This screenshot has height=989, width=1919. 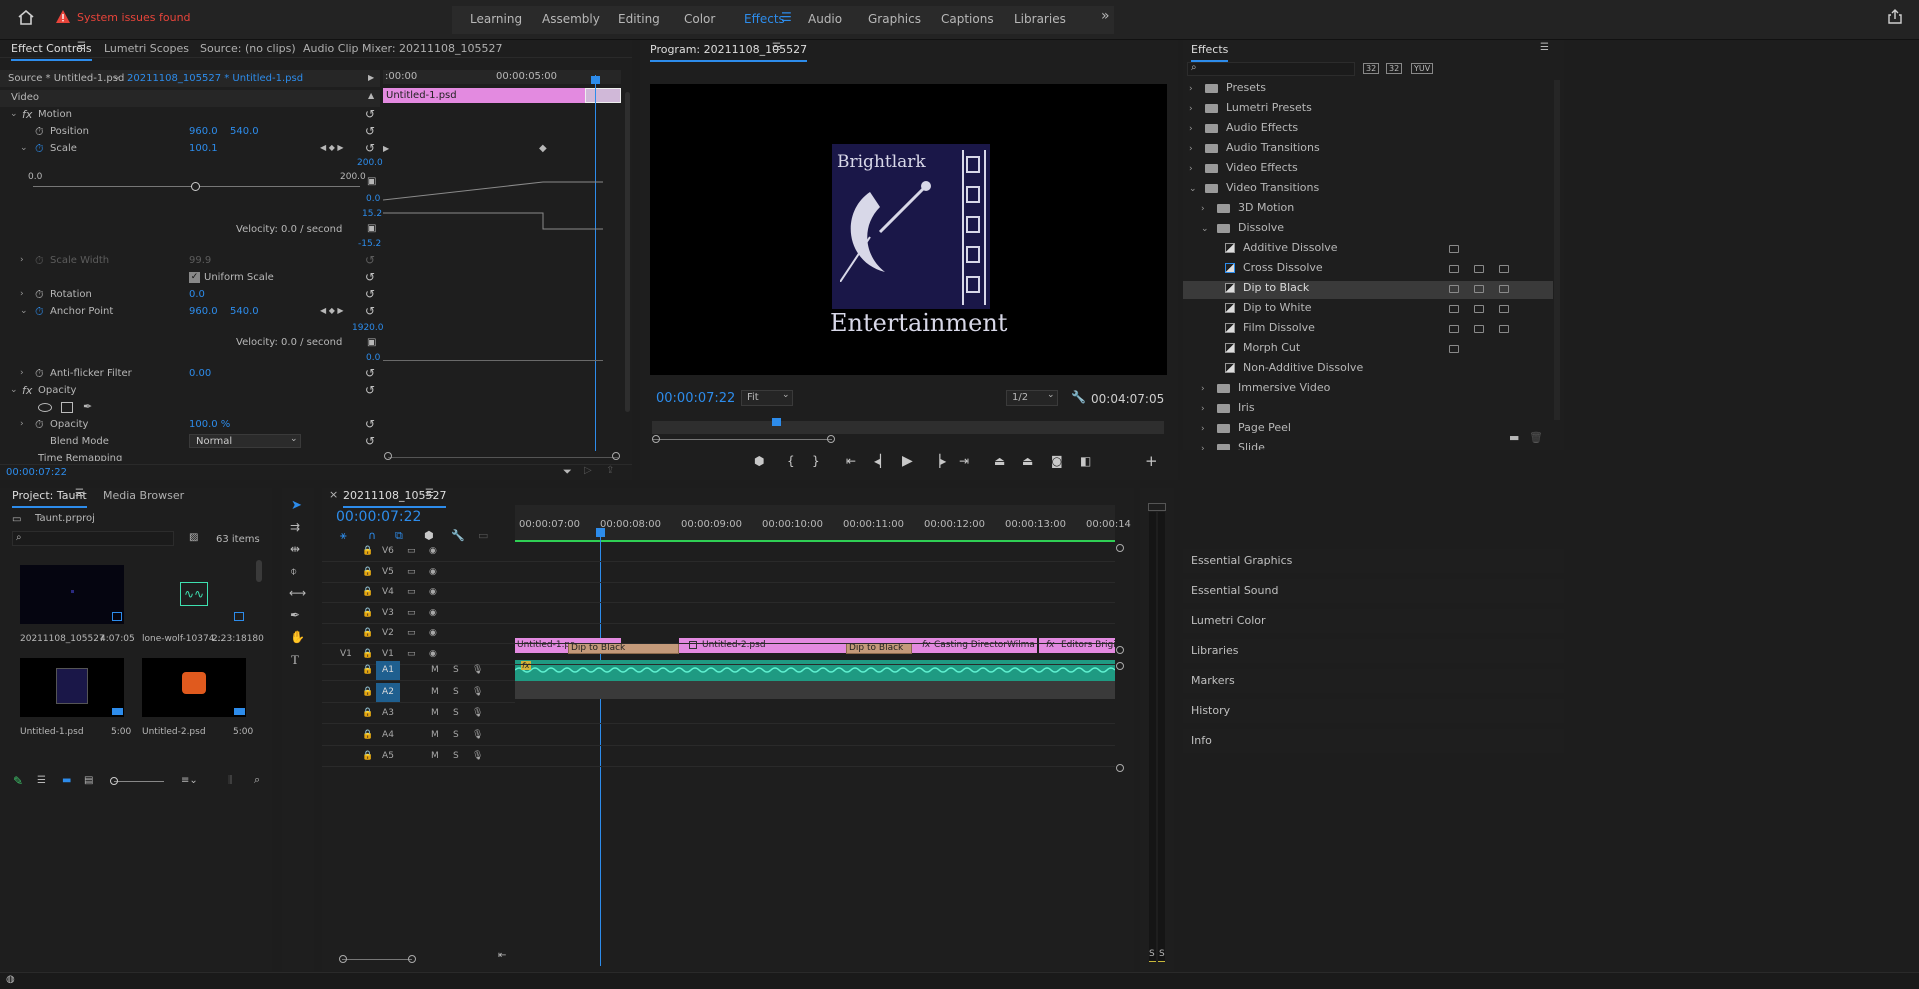 I want to click on tab-source: Source: (no clips), so click(x=248, y=48).